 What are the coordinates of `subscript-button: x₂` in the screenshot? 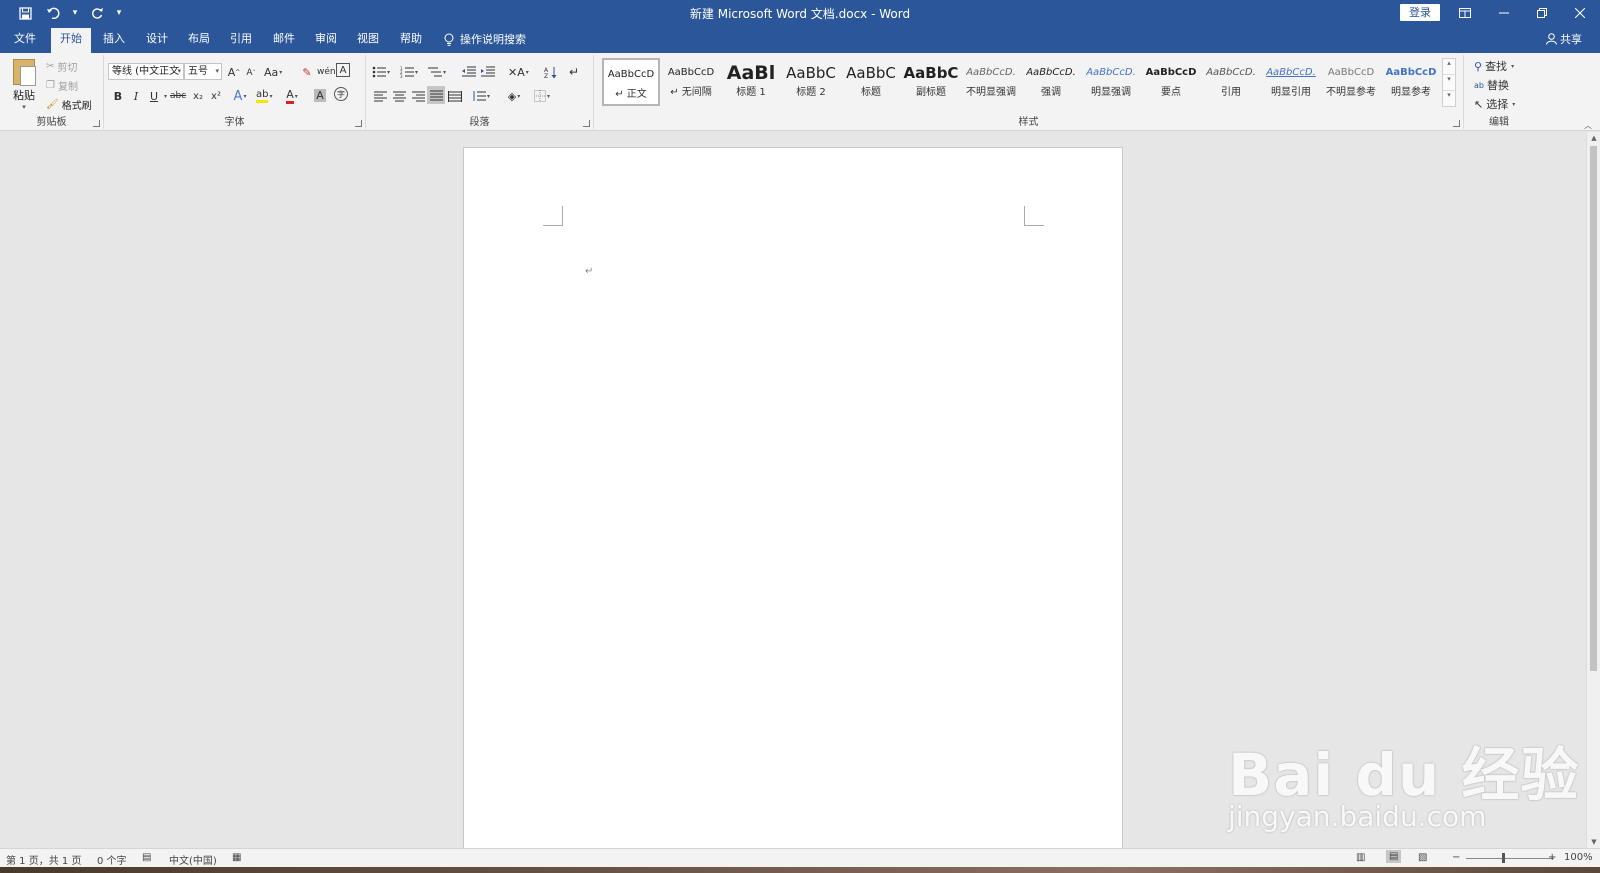 It's located at (198, 96).